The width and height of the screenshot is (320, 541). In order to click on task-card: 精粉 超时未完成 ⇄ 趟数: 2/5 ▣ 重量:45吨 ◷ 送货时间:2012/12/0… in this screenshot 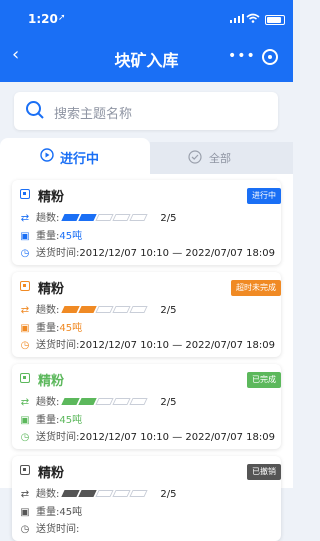, I will do `click(146, 314)`.